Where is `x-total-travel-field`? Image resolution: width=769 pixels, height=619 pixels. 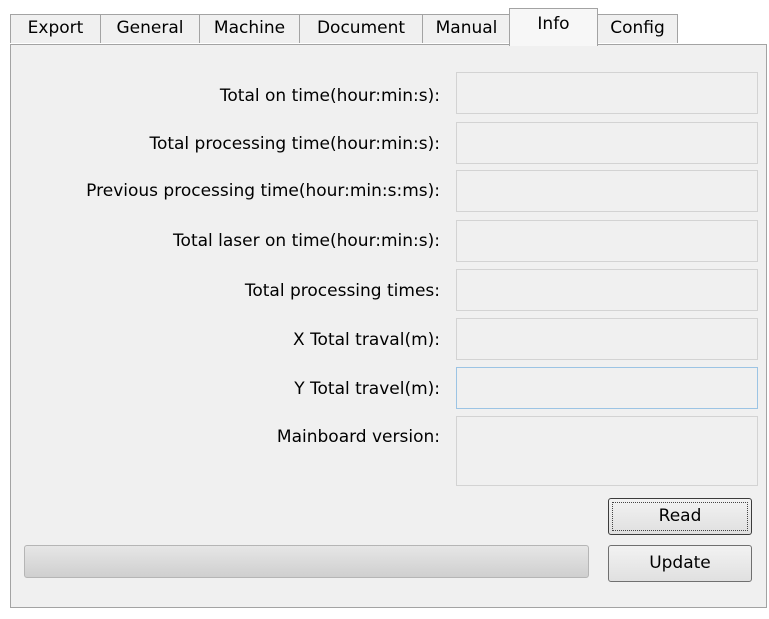 x-total-travel-field is located at coordinates (607, 339).